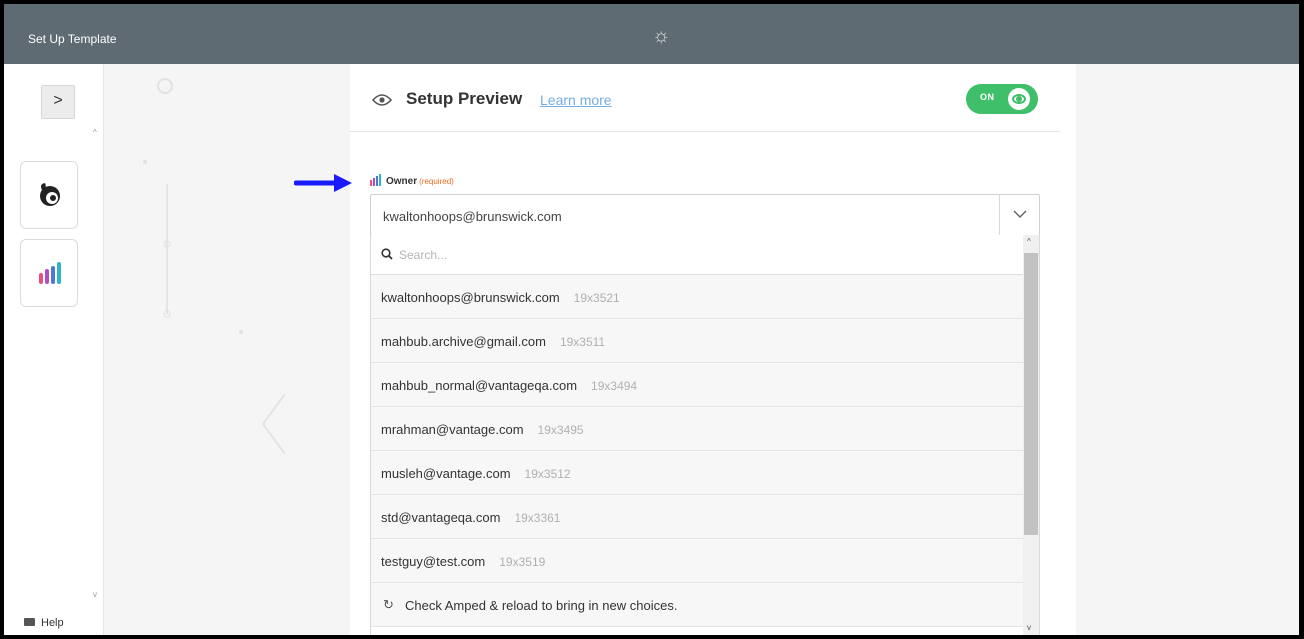 The width and height of the screenshot is (1304, 639). Describe the element at coordinates (388, 604) in the screenshot. I see `reload-icon: ↻` at that location.